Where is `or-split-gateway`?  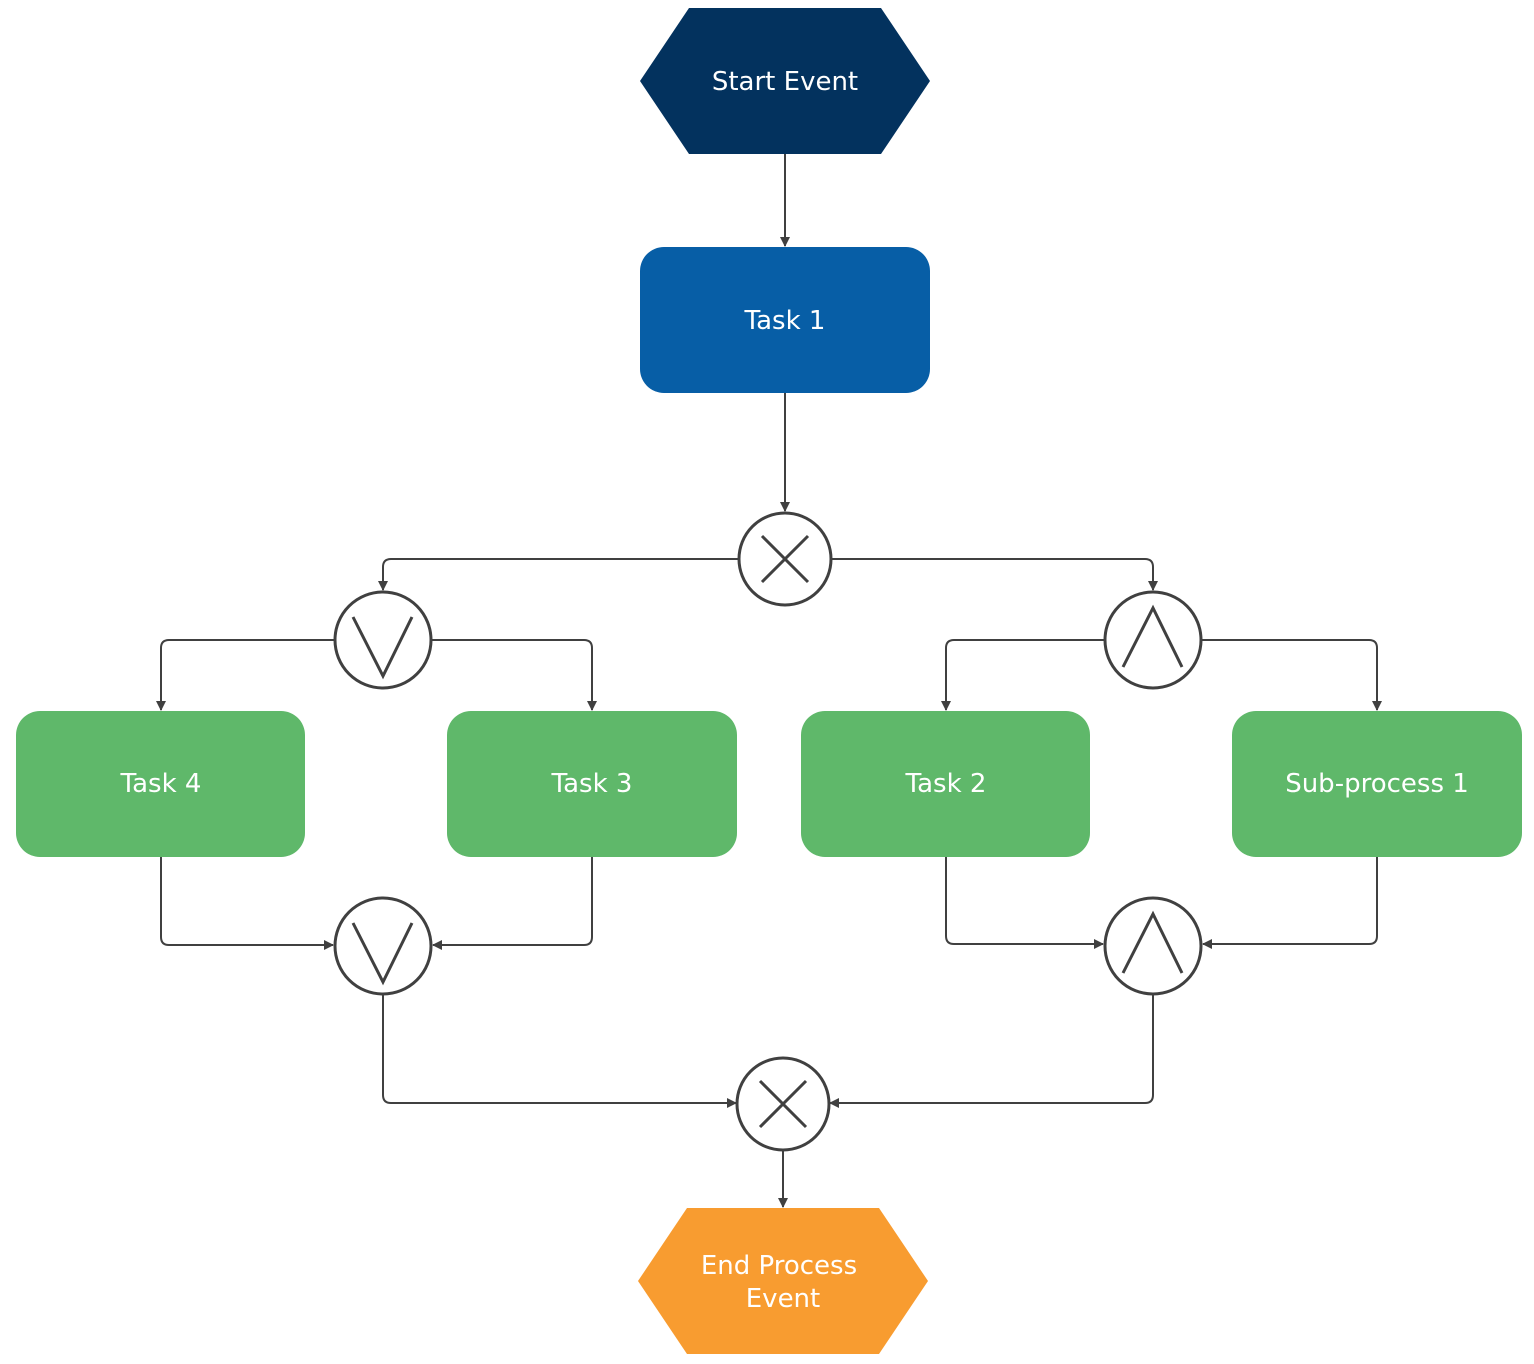 or-split-gateway is located at coordinates (383, 640).